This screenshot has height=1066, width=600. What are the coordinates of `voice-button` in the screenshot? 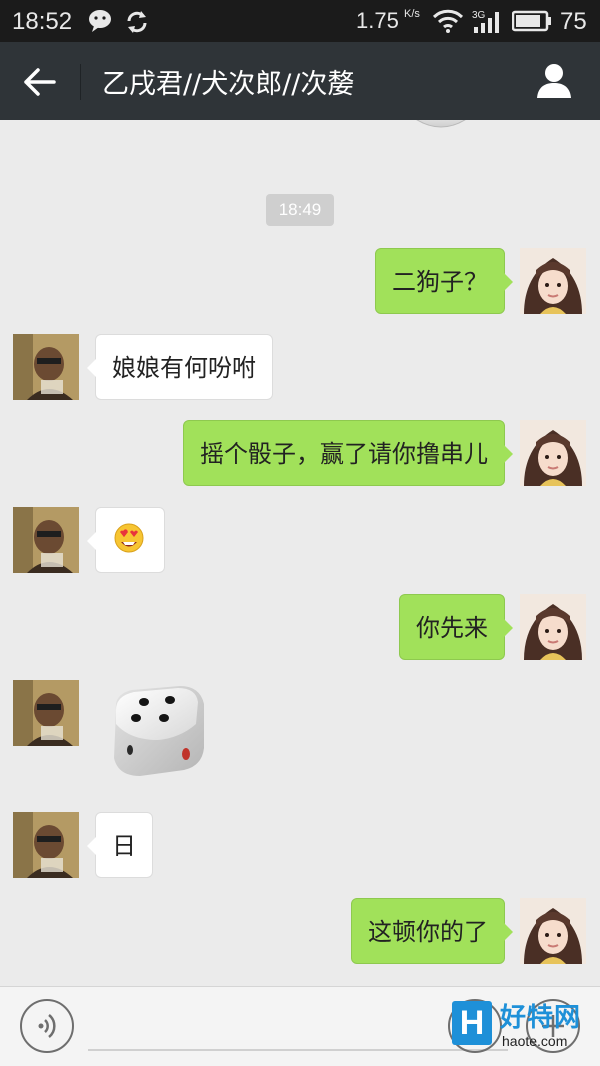 It's located at (47, 1026).